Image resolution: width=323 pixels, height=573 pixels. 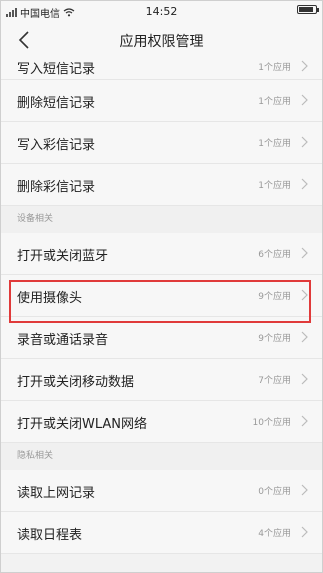 What do you see at coordinates (161, 338) in the screenshot?
I see `list-item: 录音或通话录音 9个应用` at bounding box center [161, 338].